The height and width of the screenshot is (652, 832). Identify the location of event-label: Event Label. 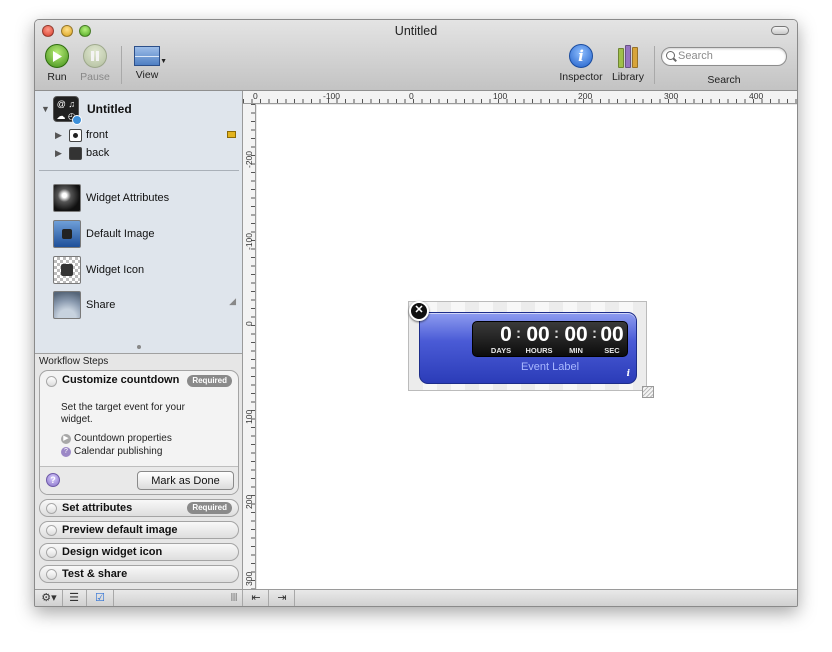
(550, 367).